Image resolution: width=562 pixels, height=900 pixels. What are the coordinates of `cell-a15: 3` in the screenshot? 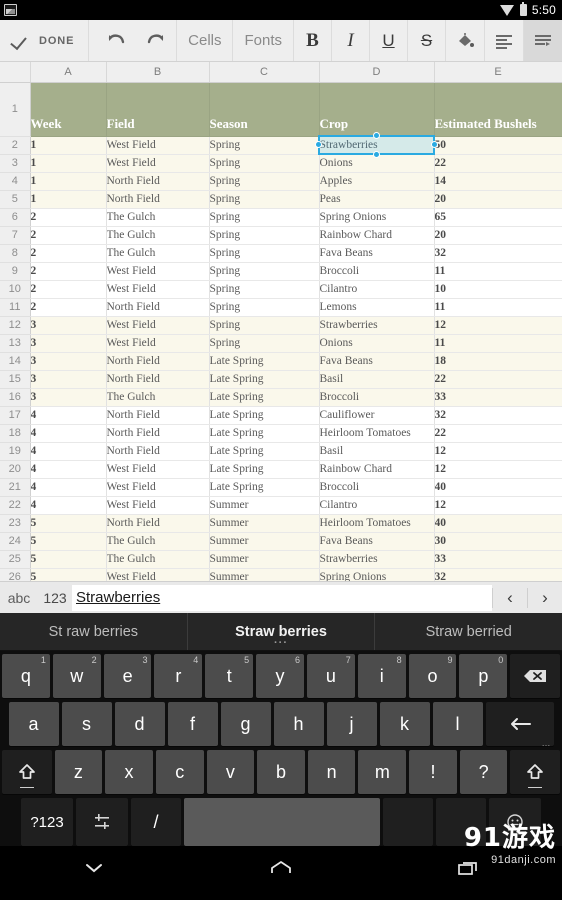 It's located at (68, 379).